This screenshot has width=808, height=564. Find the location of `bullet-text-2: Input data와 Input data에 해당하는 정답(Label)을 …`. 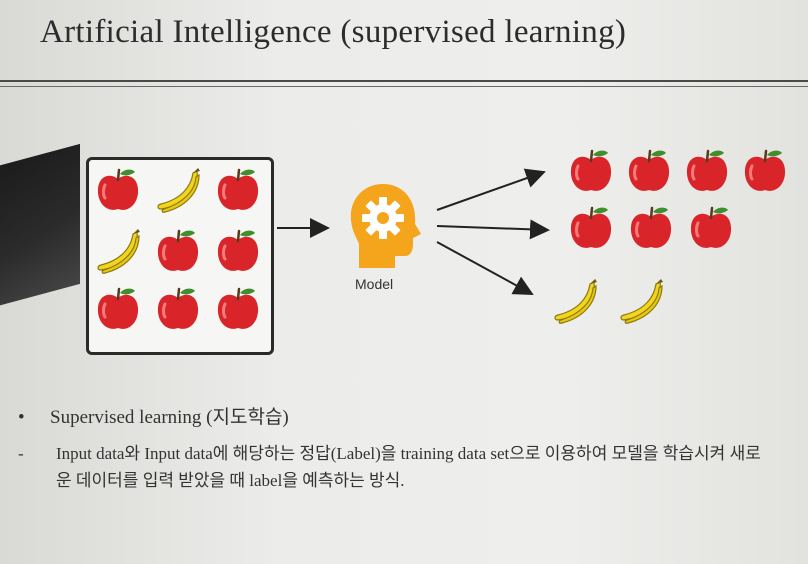

bullet-text-2: Input data와 Input data에 해당하는 정답(Label)을 … is located at coordinates (408, 467).